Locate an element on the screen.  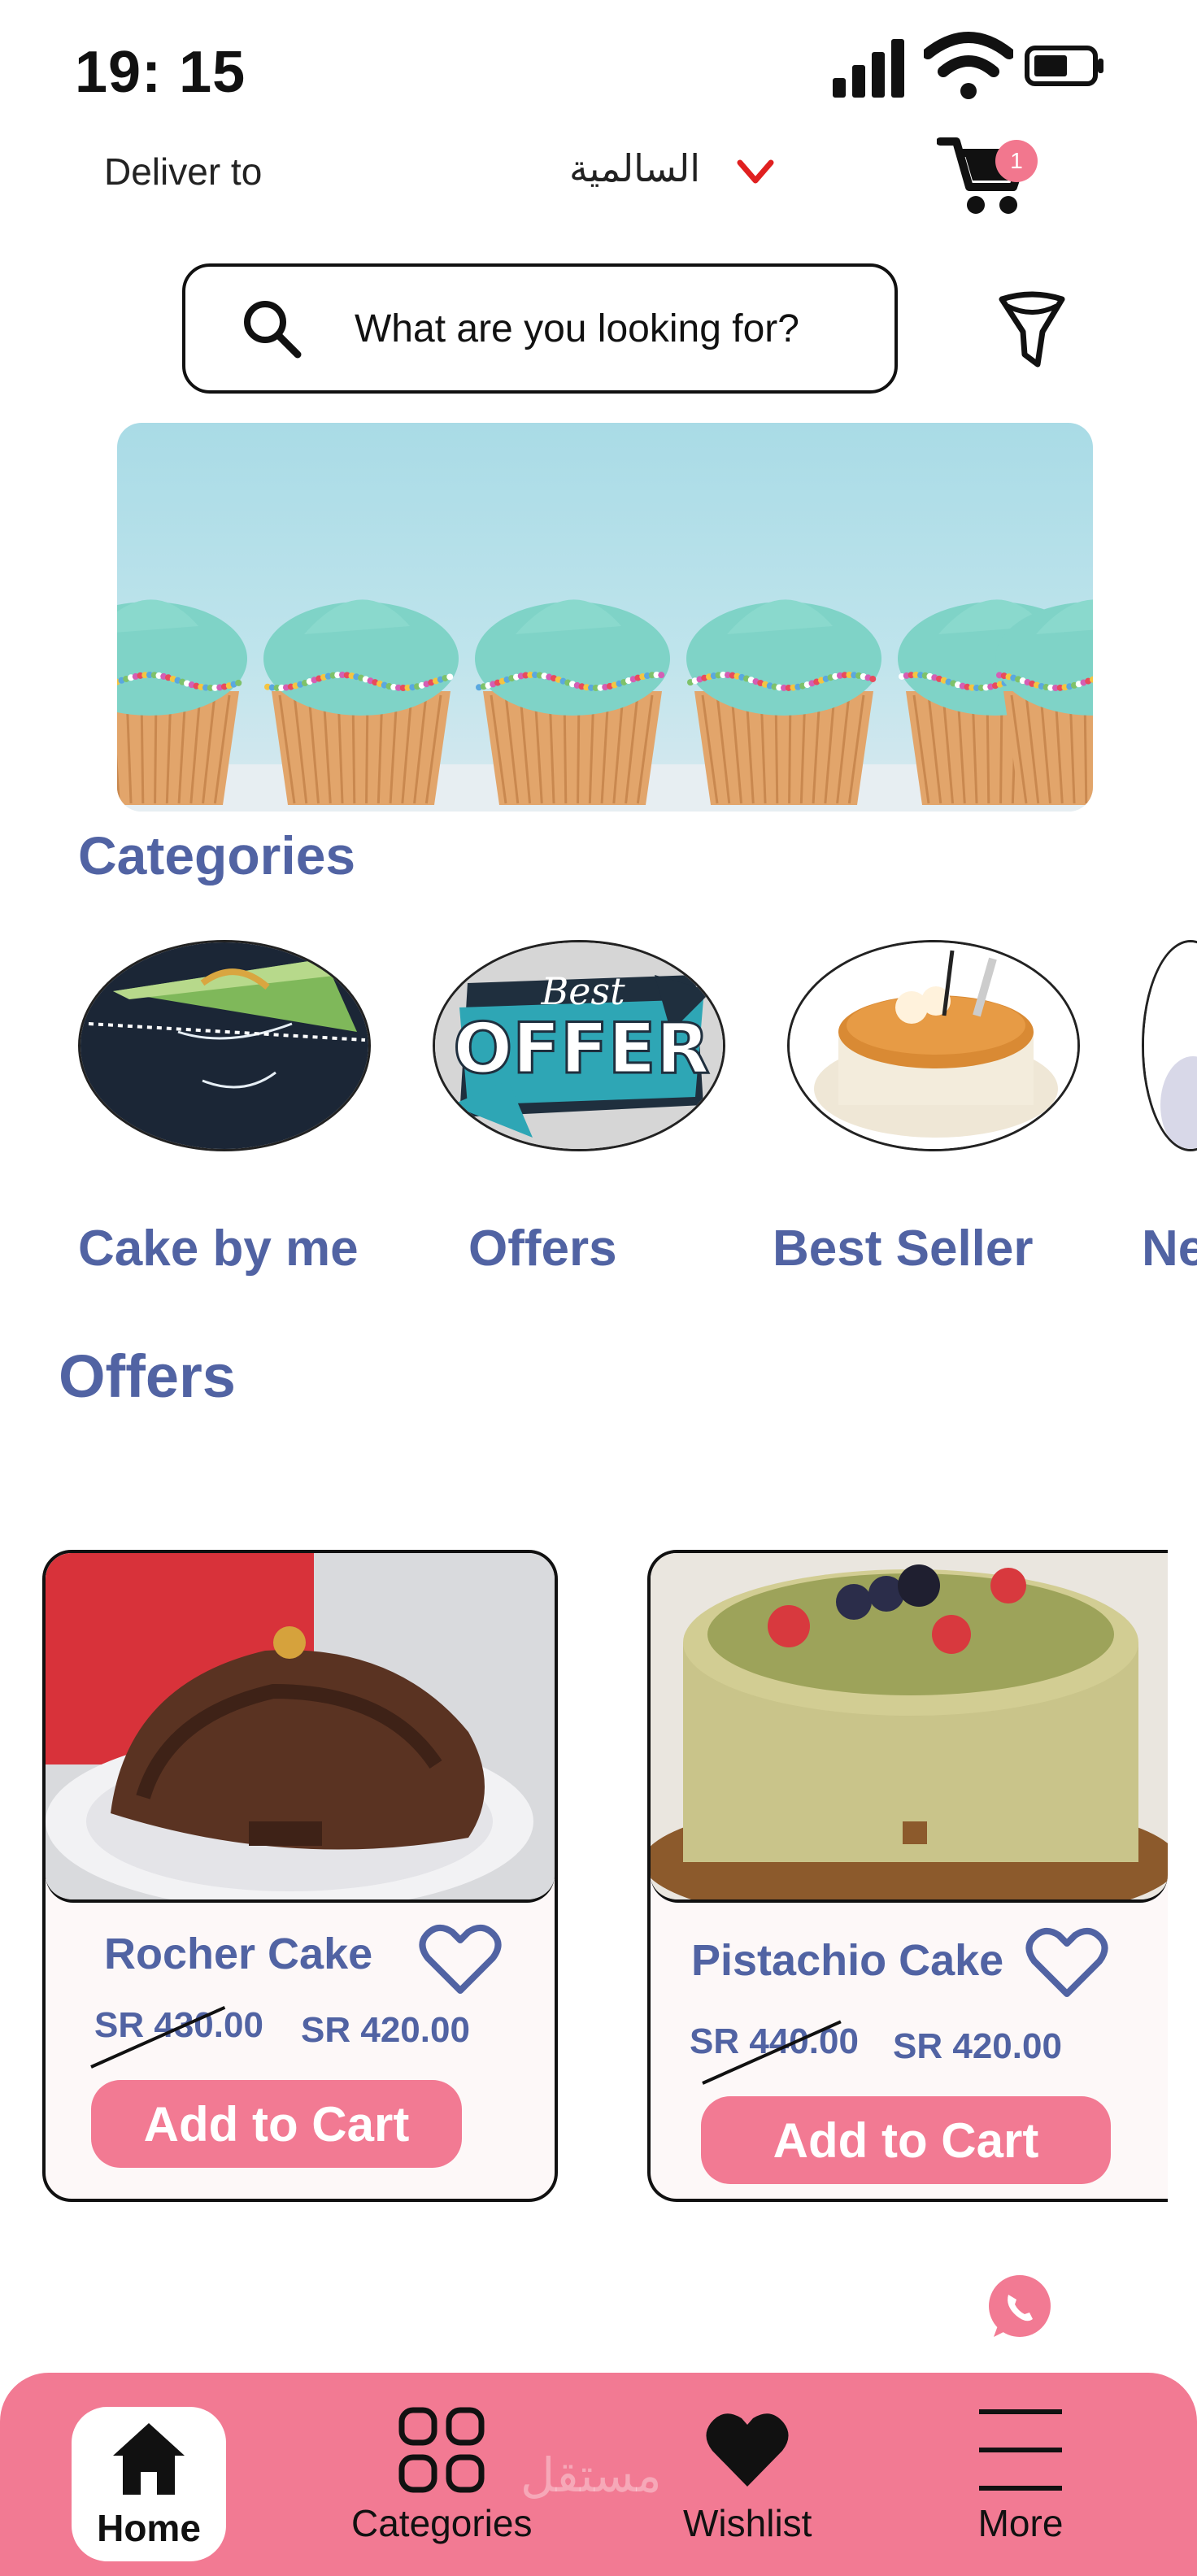
heart-filled-icon is located at coordinates (747, 2450).